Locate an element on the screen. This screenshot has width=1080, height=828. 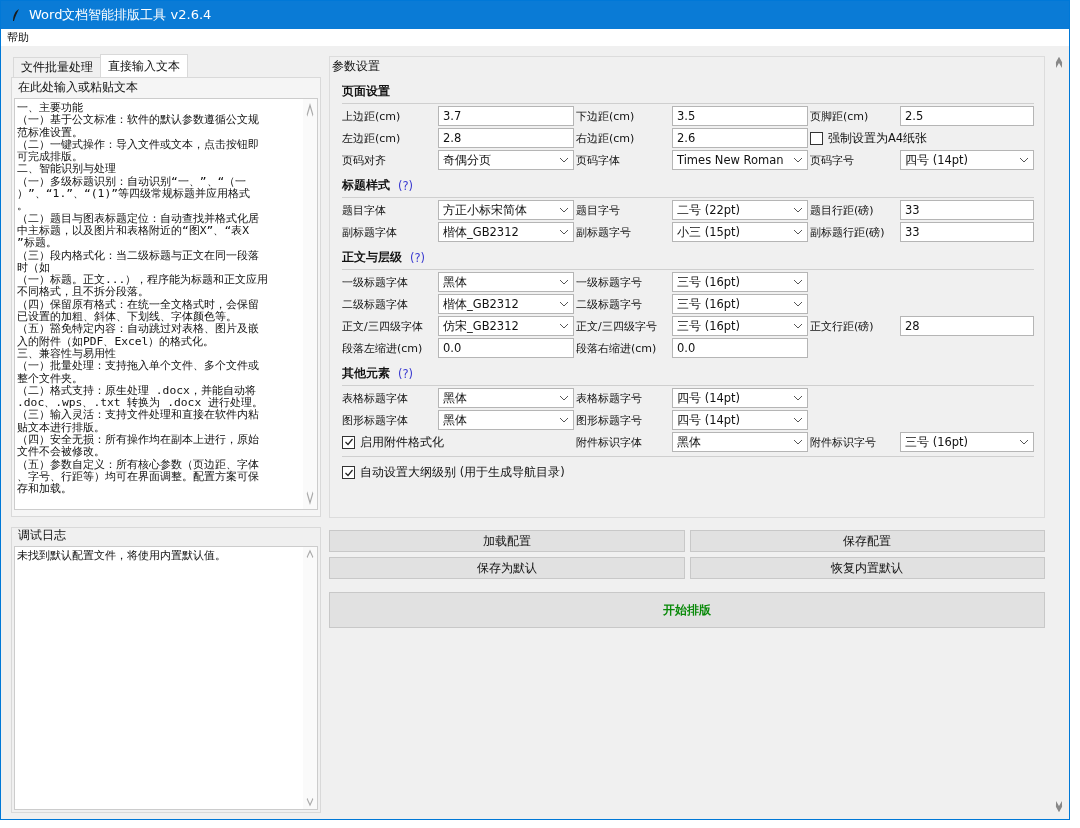
field-label: 一级标题字号 is located at coordinates (609, 282).